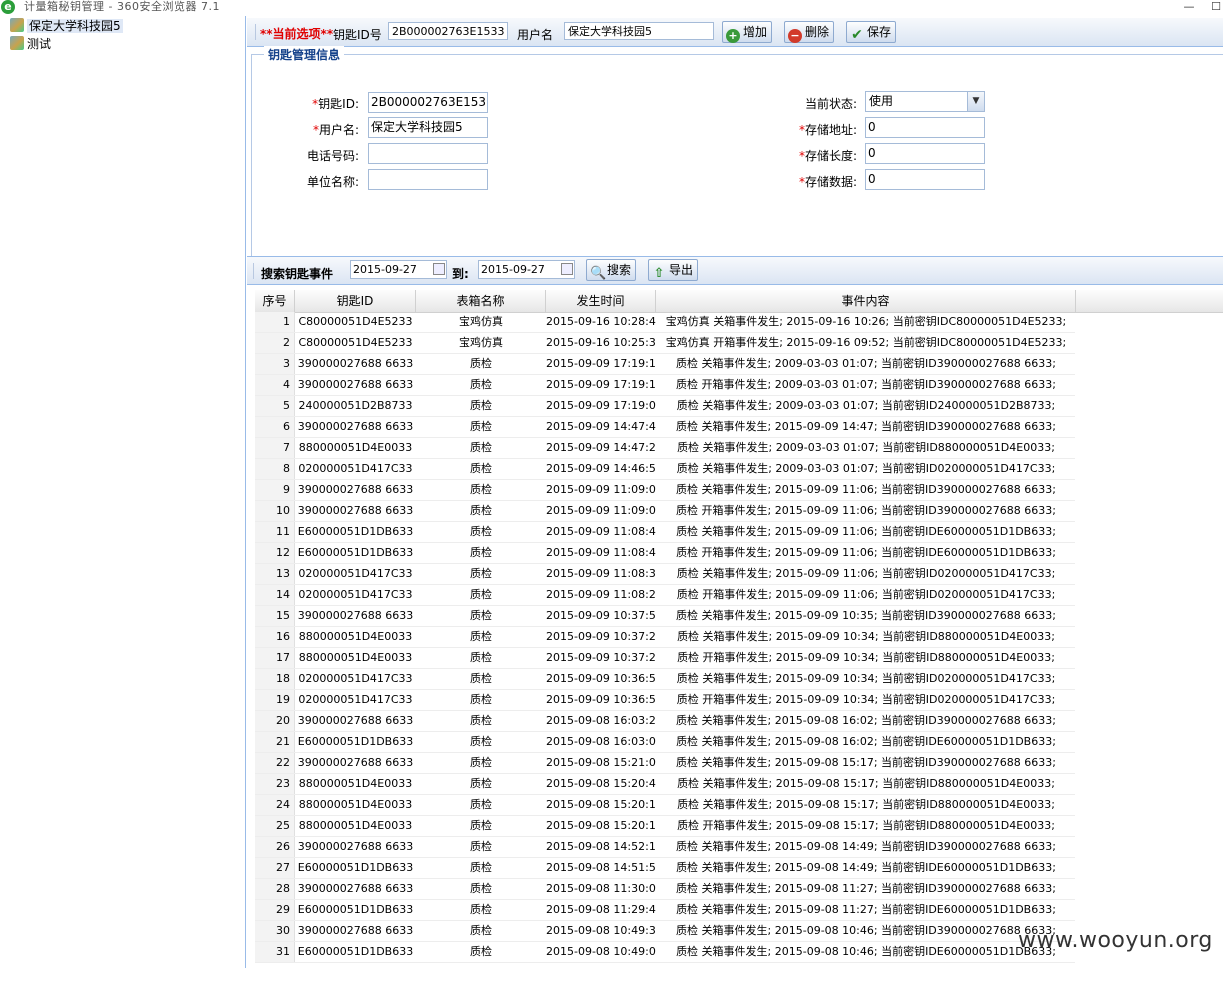 The height and width of the screenshot is (984, 1223). Describe the element at coordinates (925, 101) in the screenshot. I see `status-select: 使用 ▼` at that location.